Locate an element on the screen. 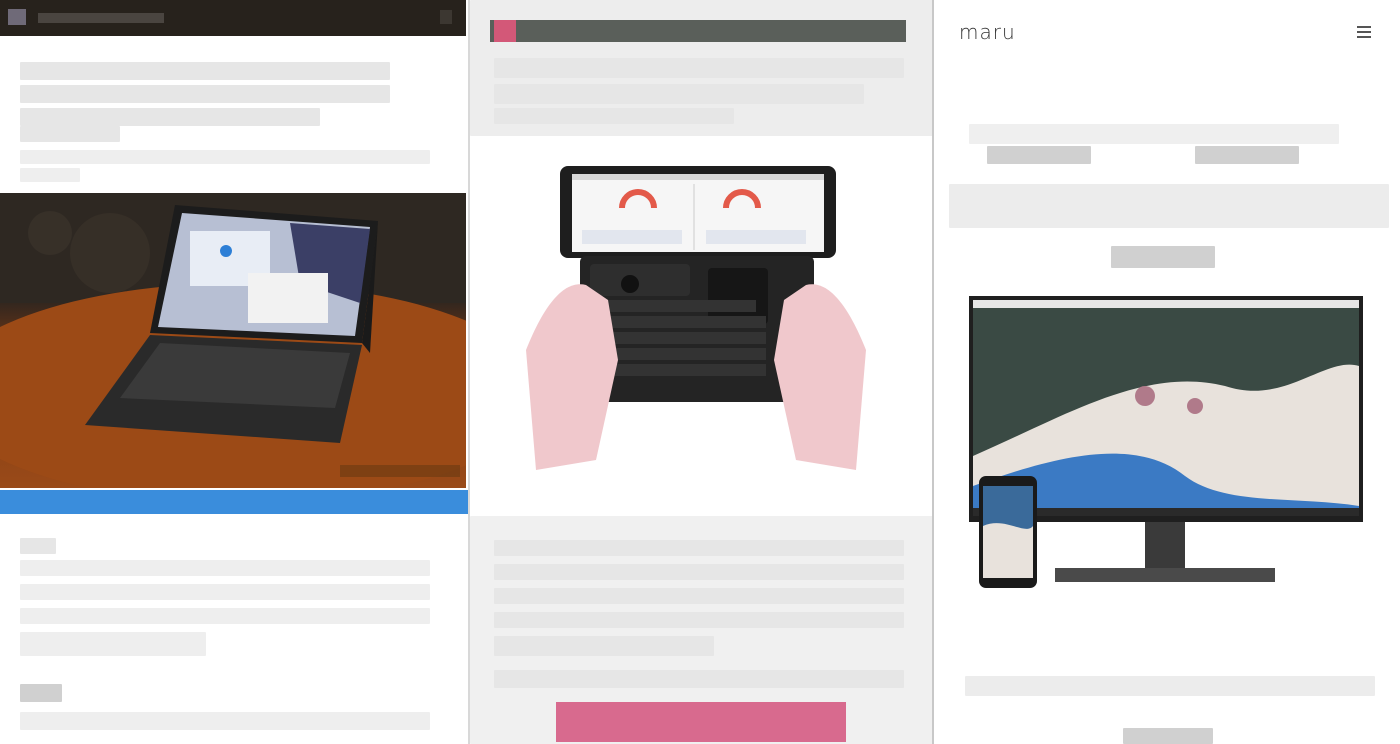 Image resolution: width=1400 pixels, height=744 pixels. maru-brand-logo: maru is located at coordinates (987, 32).